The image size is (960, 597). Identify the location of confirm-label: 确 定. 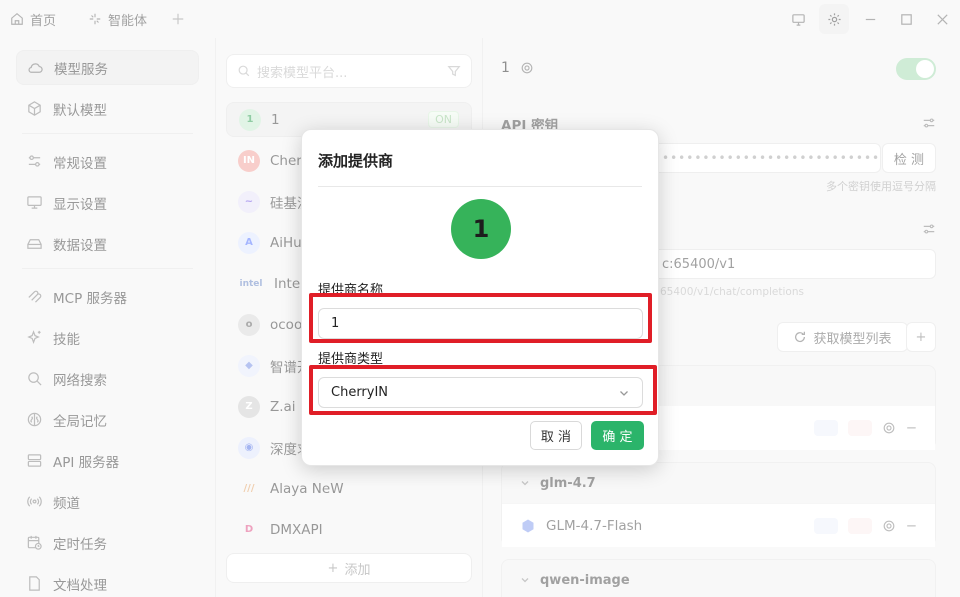
(617, 437).